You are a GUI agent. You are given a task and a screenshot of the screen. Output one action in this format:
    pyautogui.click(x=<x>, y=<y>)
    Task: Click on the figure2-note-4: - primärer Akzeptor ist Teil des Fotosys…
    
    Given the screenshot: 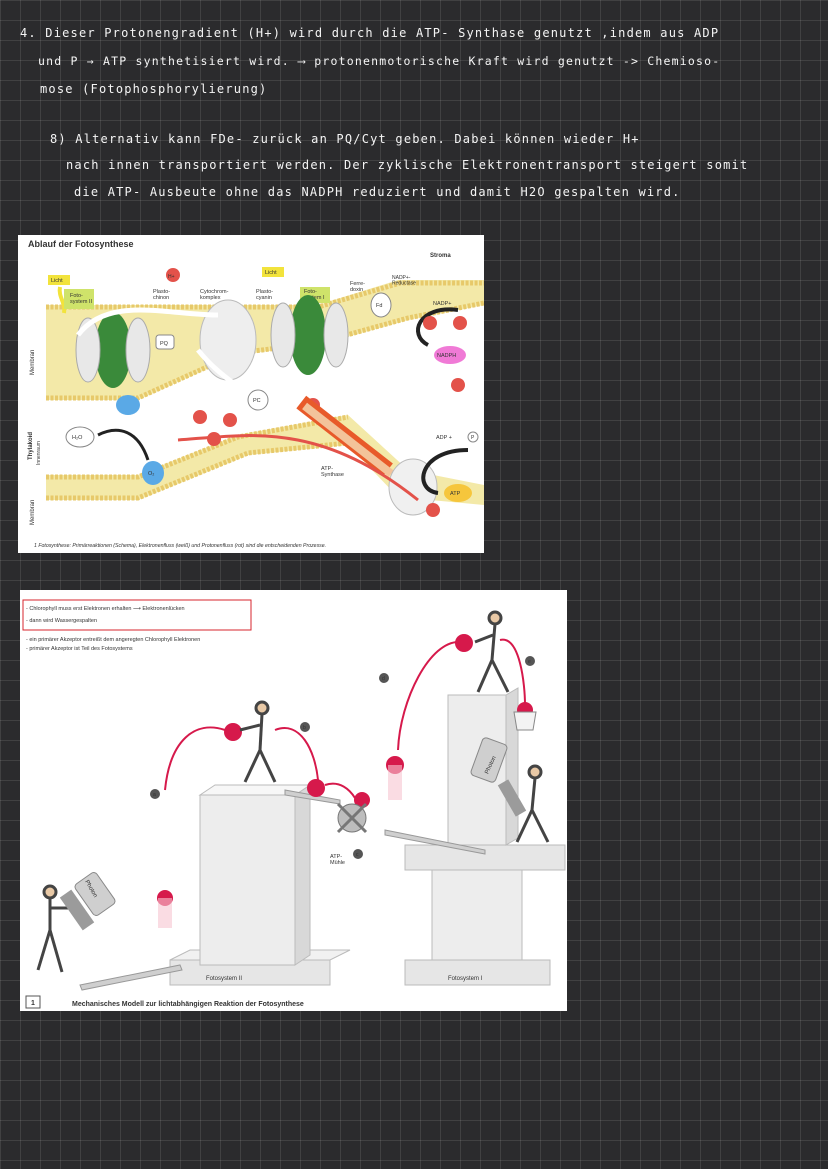 What is the action you would take?
    pyautogui.click(x=79, y=649)
    